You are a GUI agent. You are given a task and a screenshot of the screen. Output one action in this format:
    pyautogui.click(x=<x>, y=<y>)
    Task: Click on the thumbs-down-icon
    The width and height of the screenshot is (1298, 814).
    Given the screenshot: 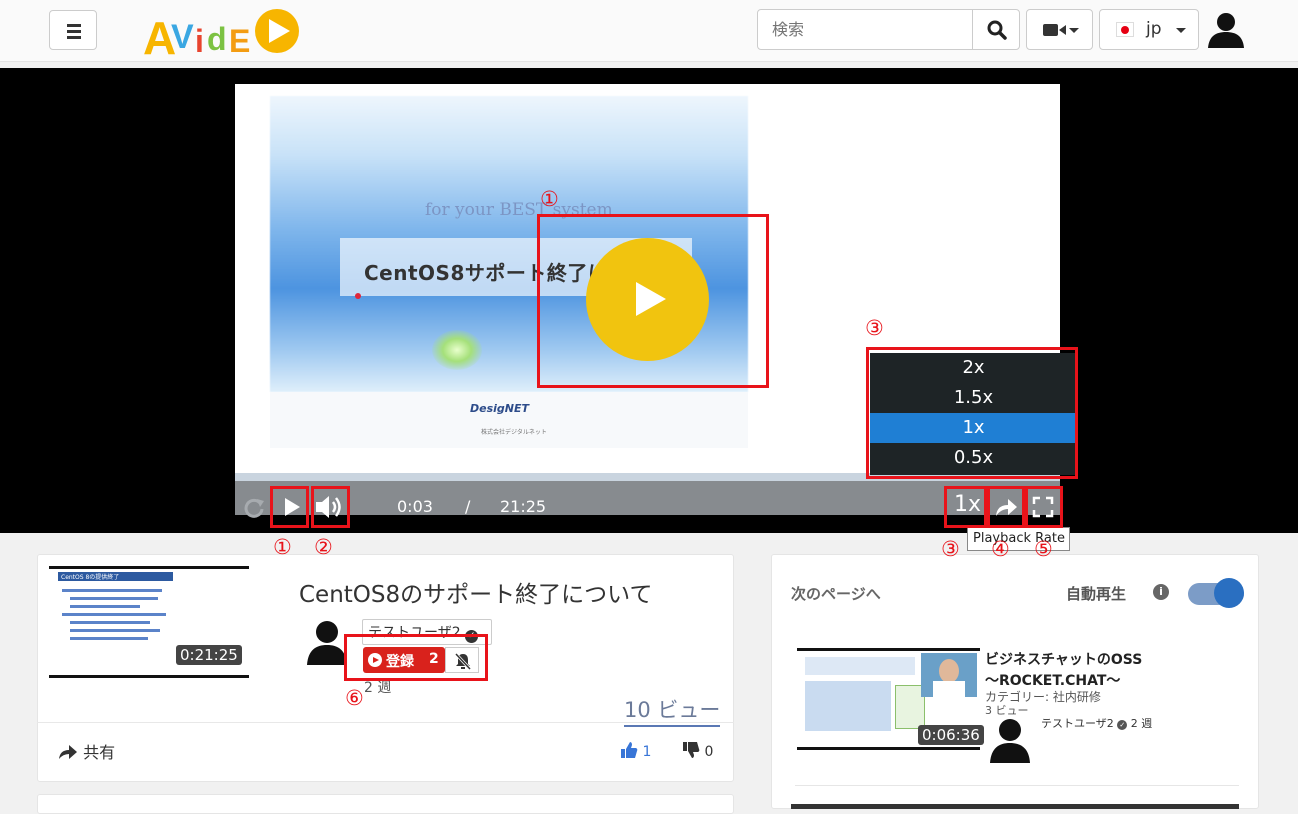 What is the action you would take?
    pyautogui.click(x=691, y=750)
    